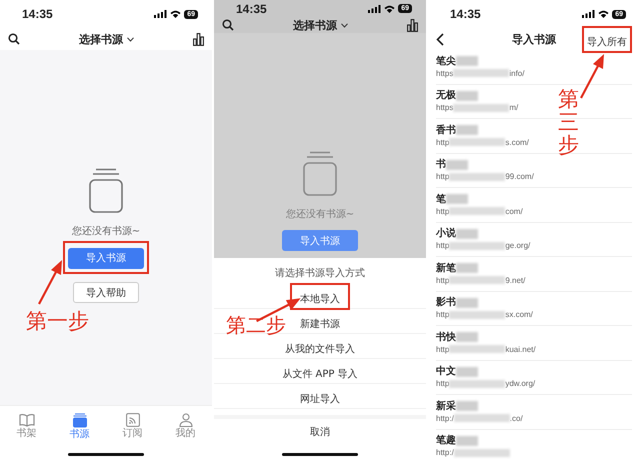  Describe the element at coordinates (516, 418) in the screenshot. I see `url-suffix: .co/` at that location.